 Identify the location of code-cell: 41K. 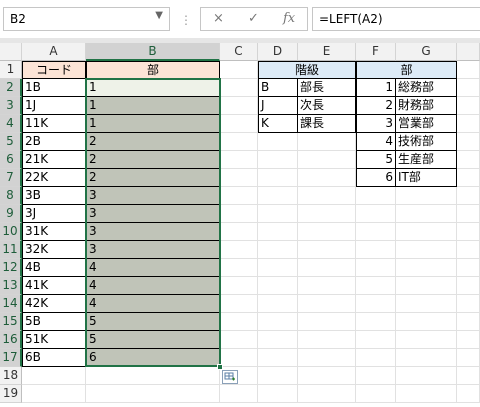
(54, 286).